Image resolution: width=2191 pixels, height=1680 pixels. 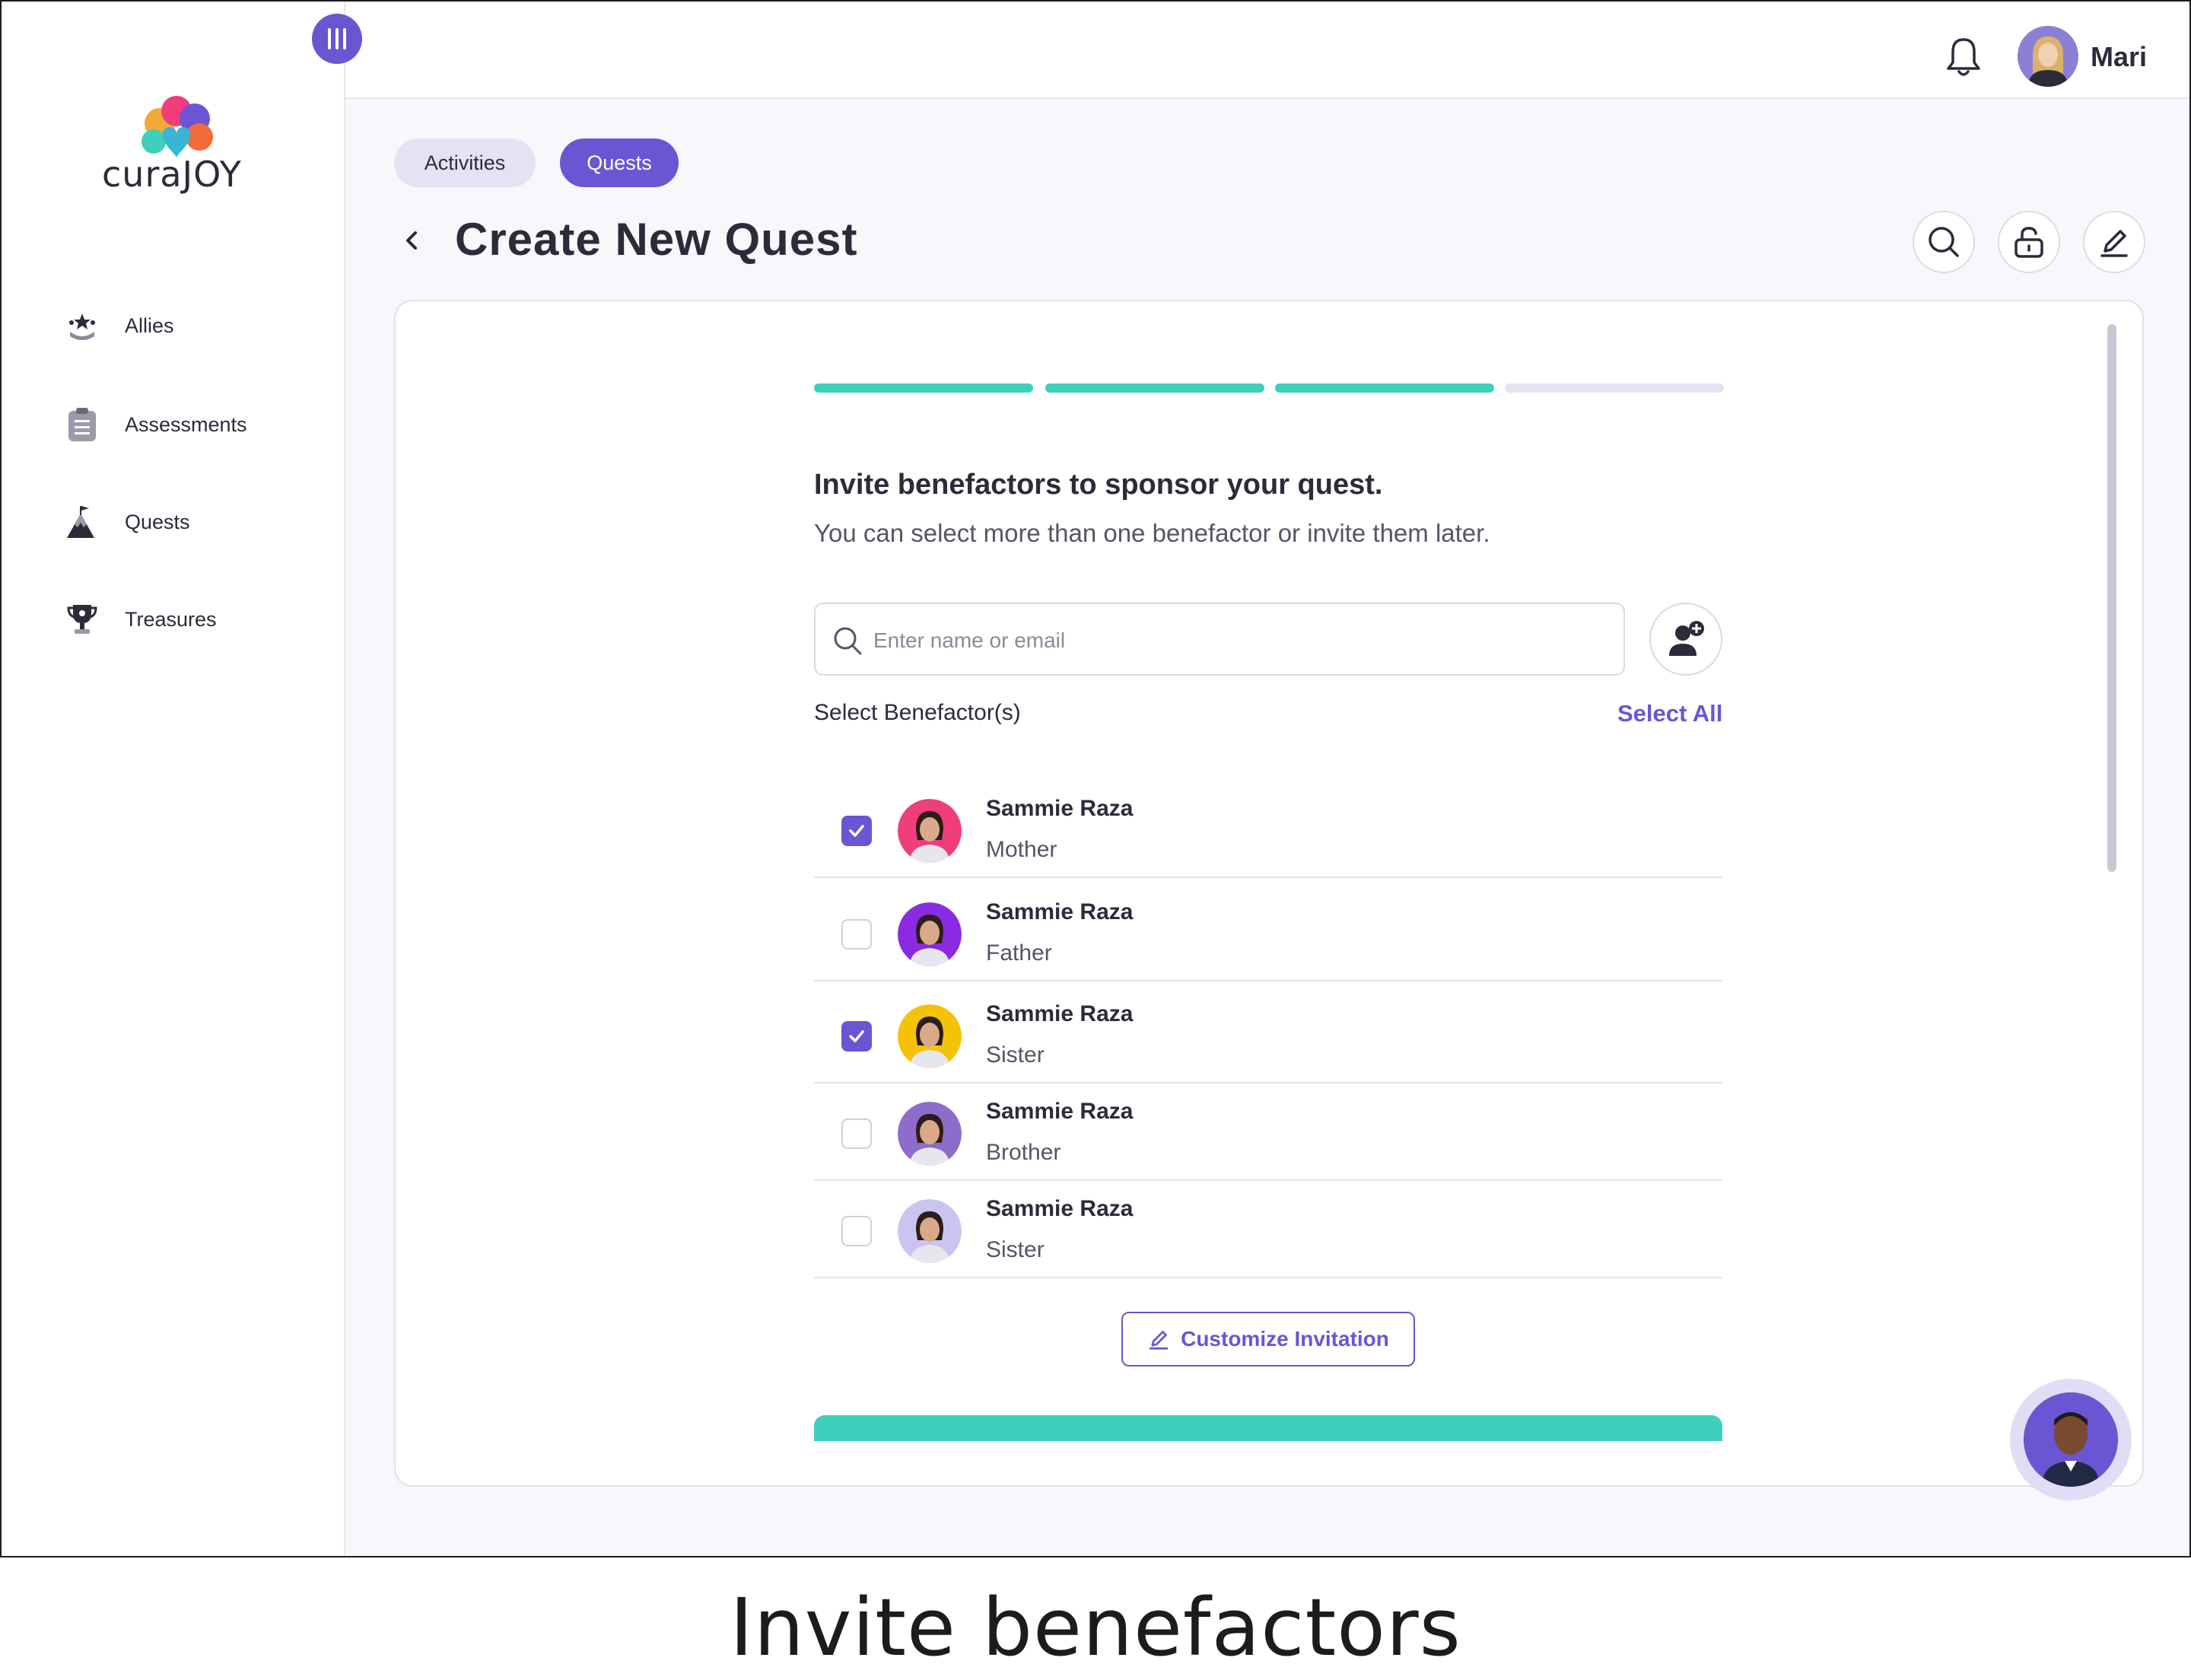 What do you see at coordinates (2119, 57) in the screenshot?
I see `user-name: Mari` at bounding box center [2119, 57].